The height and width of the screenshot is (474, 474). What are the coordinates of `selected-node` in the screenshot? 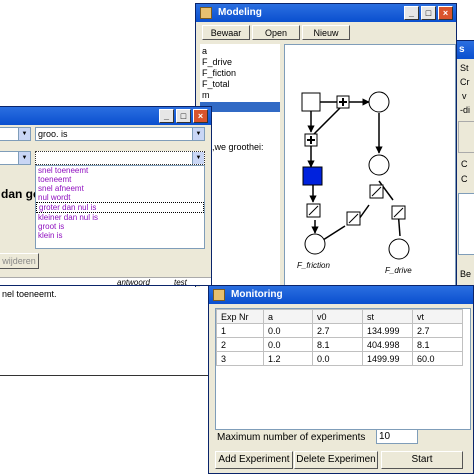 It's located at (312, 176).